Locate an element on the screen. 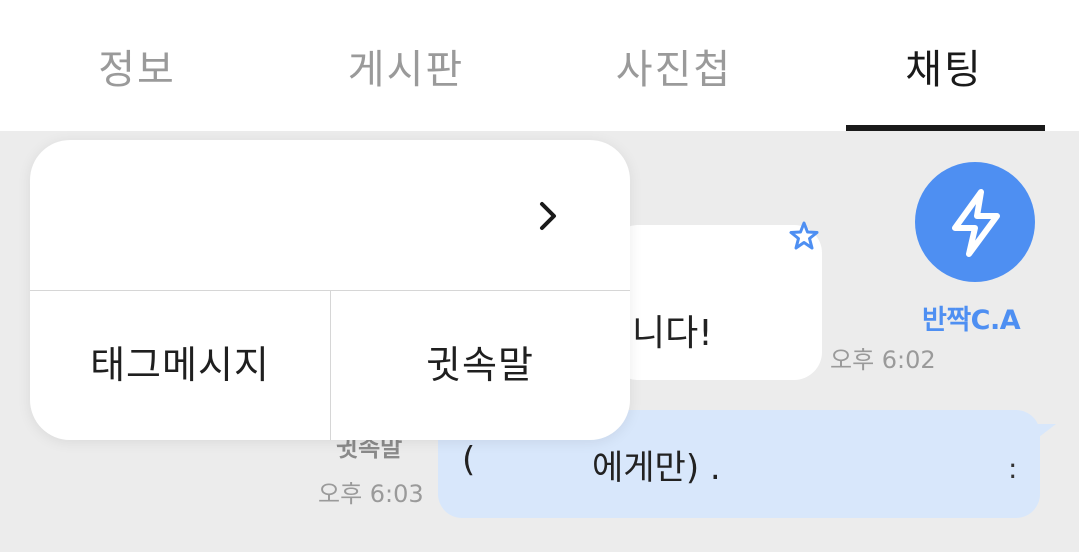 This screenshot has width=1079, height=552. chevron-right-icon is located at coordinates (548, 216).